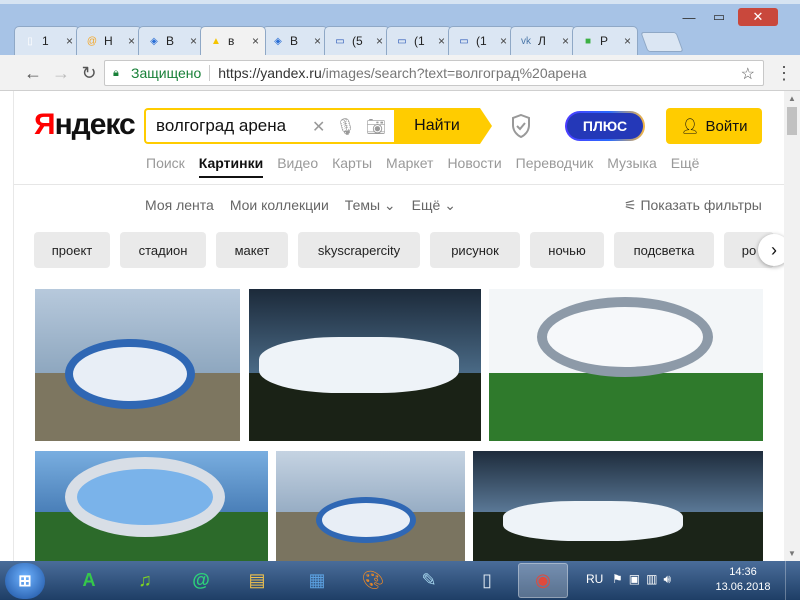 The height and width of the screenshot is (600, 800). I want to click on tag-chip: ночью, so click(567, 250).